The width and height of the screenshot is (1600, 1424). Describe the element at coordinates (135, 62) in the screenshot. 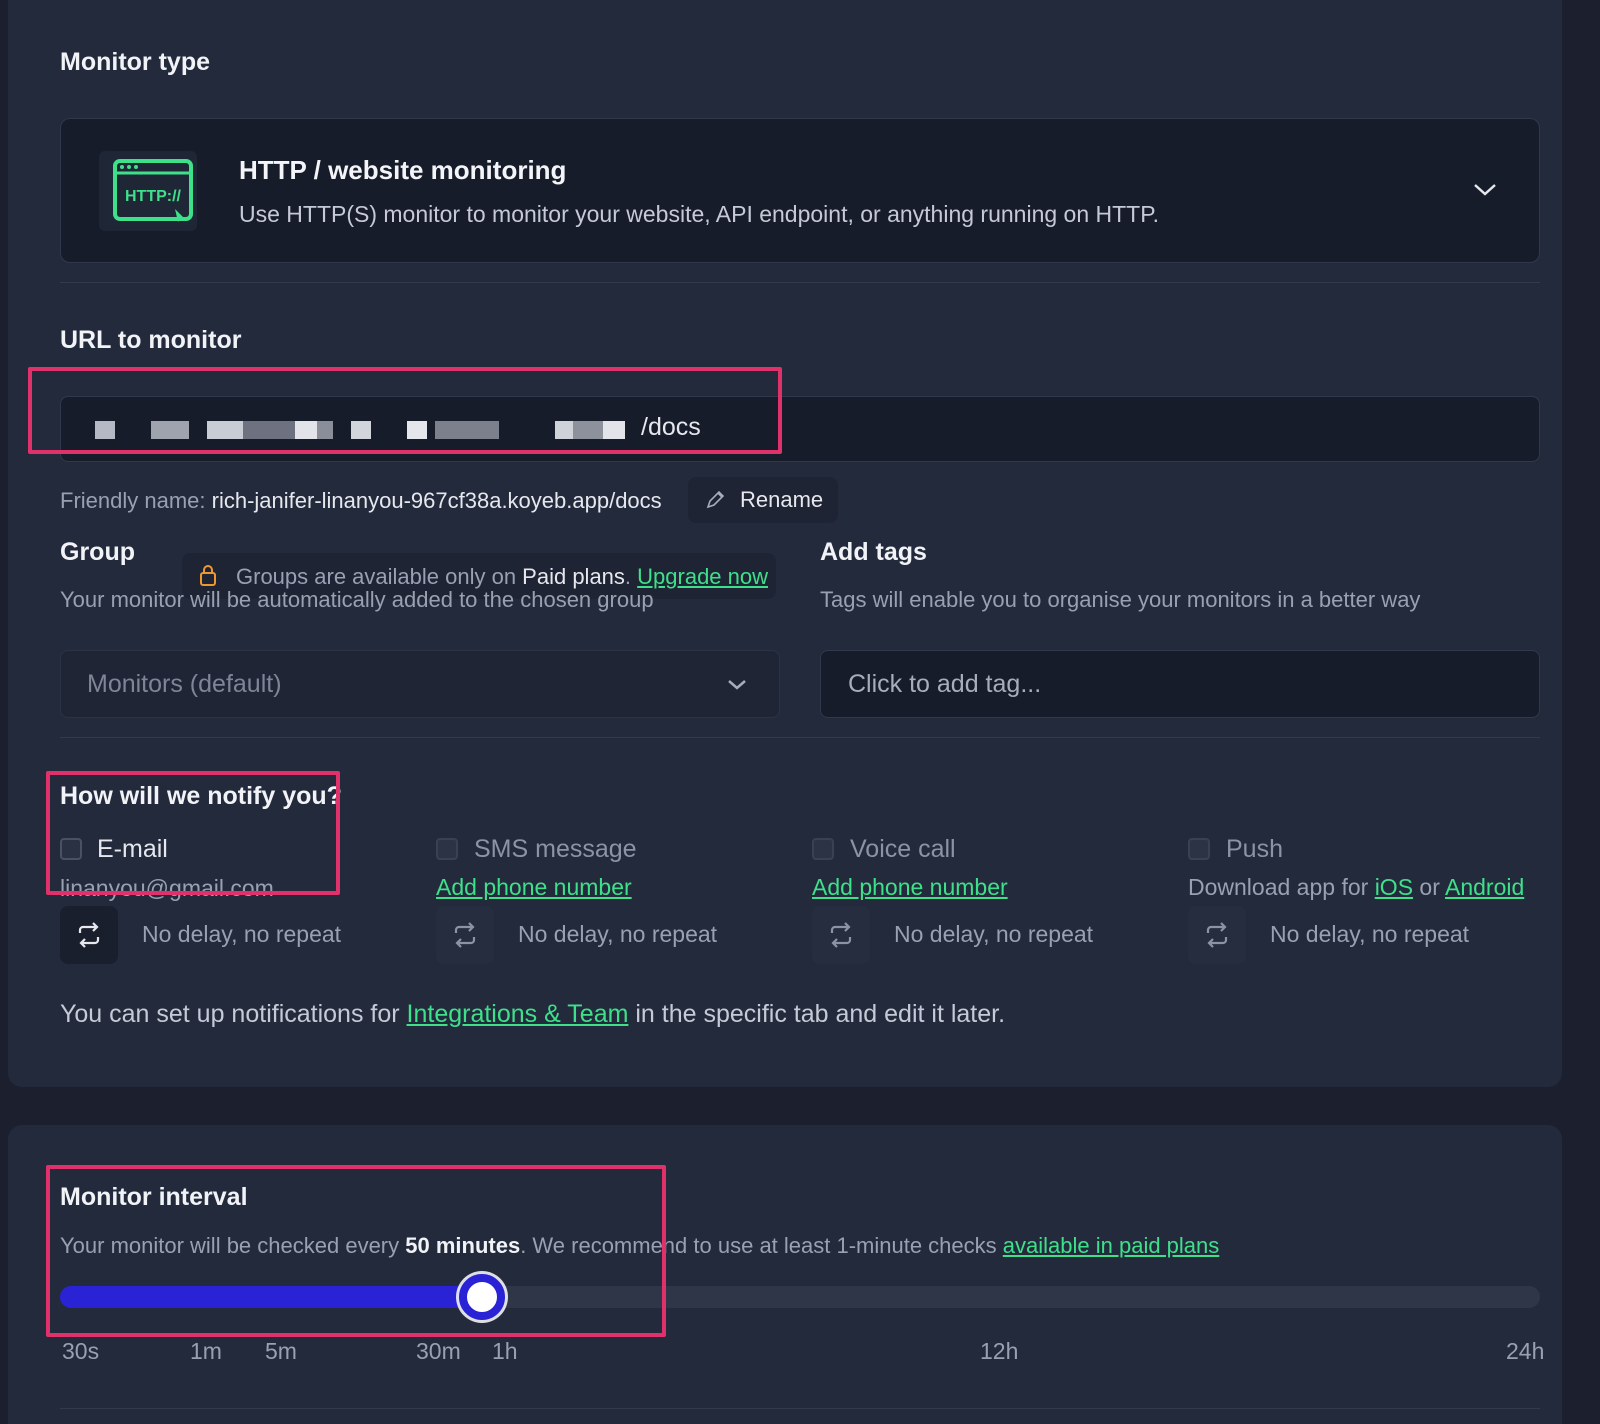

I see `monitor-type-heading: Monitor type` at that location.